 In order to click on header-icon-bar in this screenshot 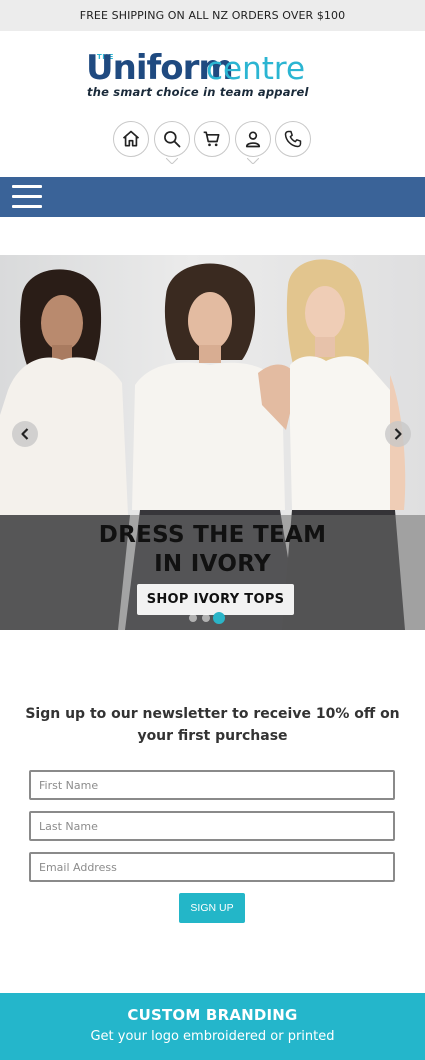, I will do `click(212, 144)`.